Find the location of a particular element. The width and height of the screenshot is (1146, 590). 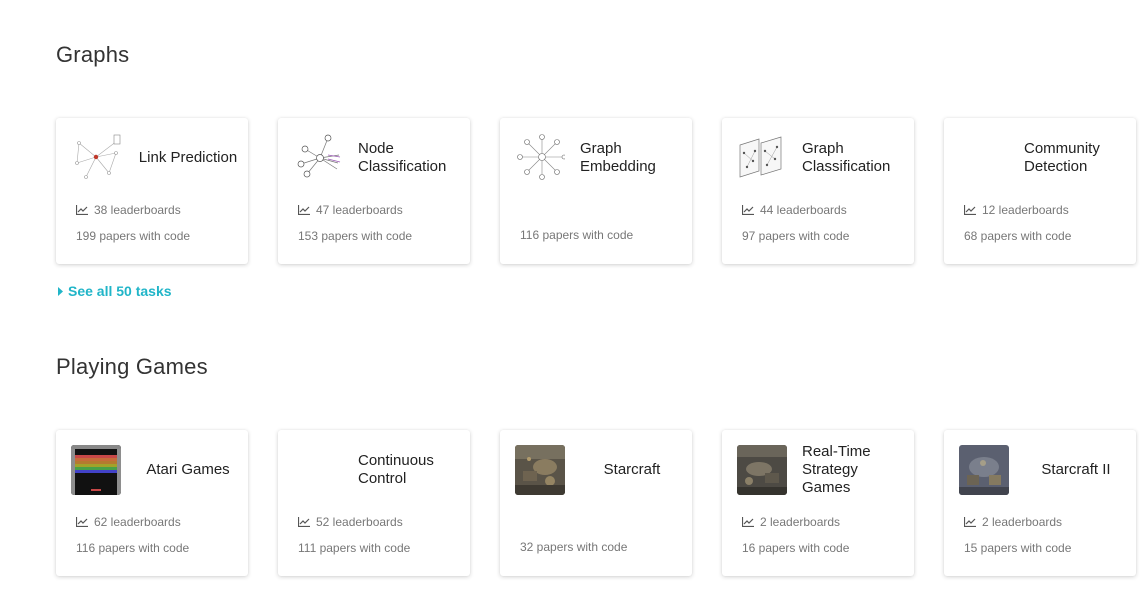

leaderboards-stat: 44 leaderboards is located at coordinates (794, 210).